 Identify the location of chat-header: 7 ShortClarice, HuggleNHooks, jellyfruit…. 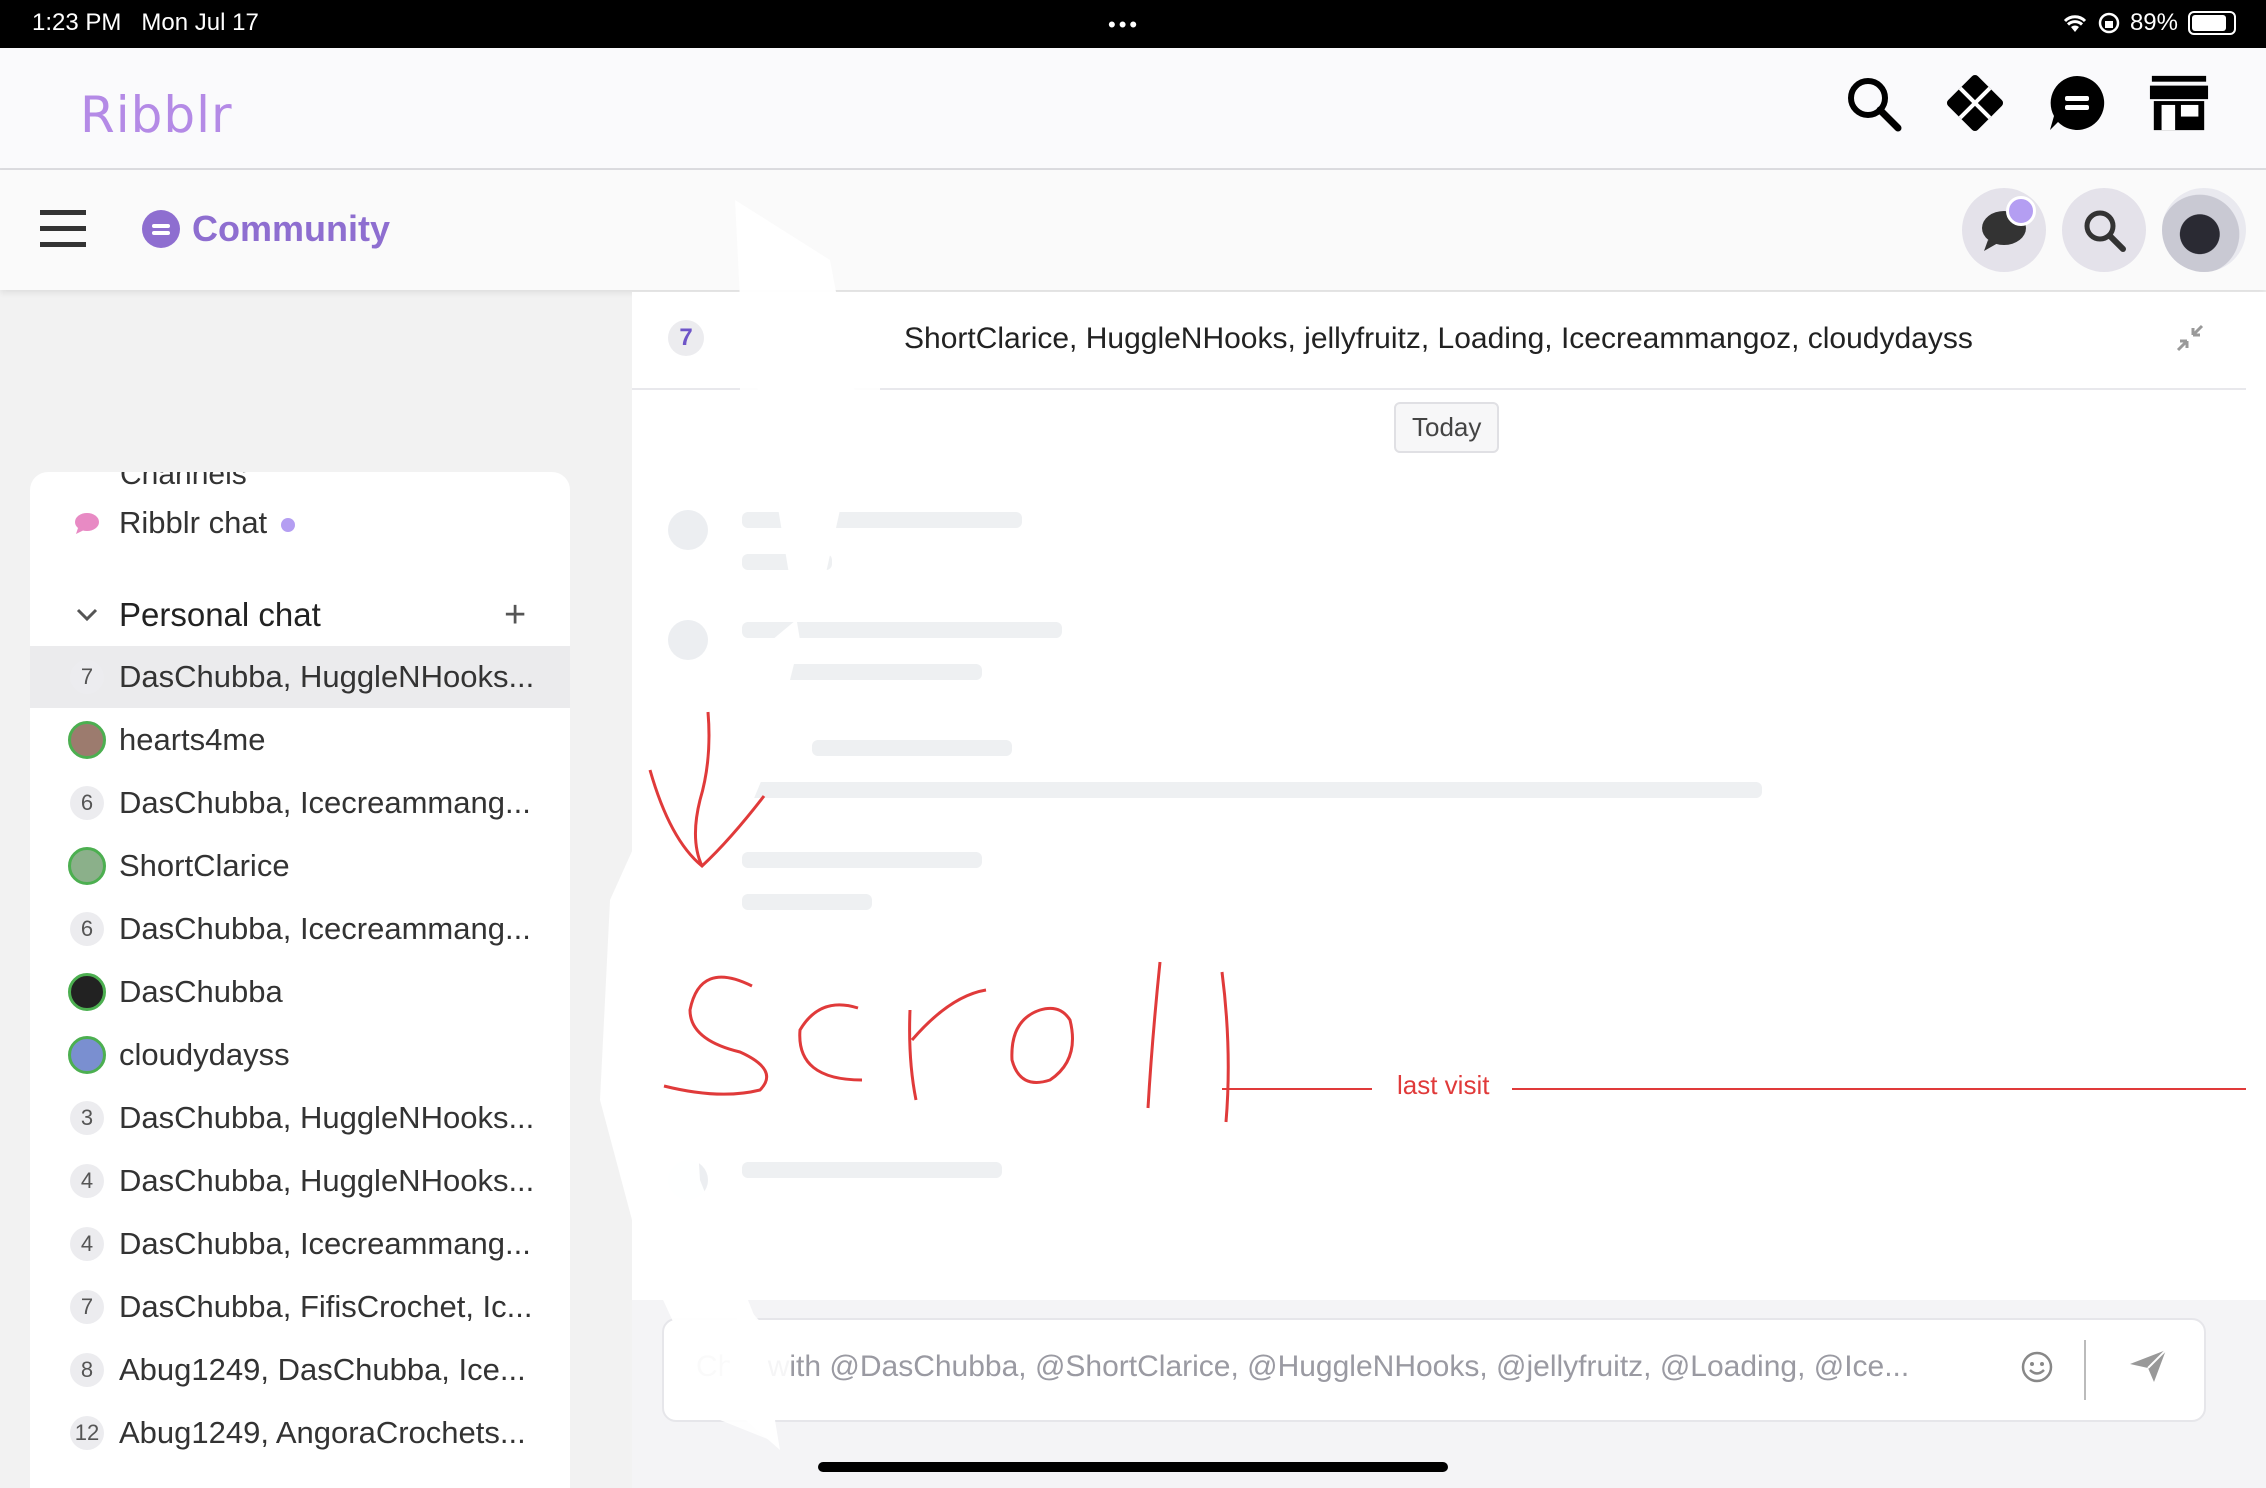
(1439, 341).